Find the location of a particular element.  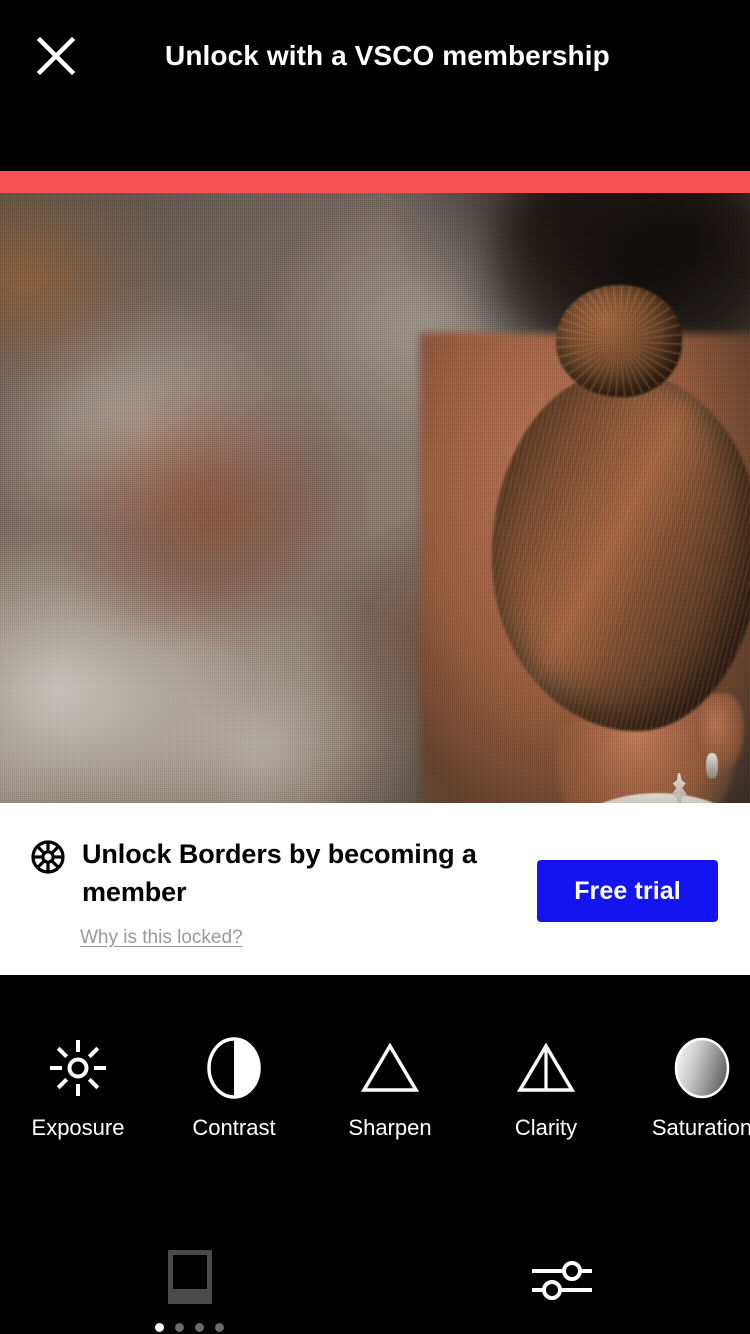

tool-exposure: Exposure is located at coordinates (78, 1089).